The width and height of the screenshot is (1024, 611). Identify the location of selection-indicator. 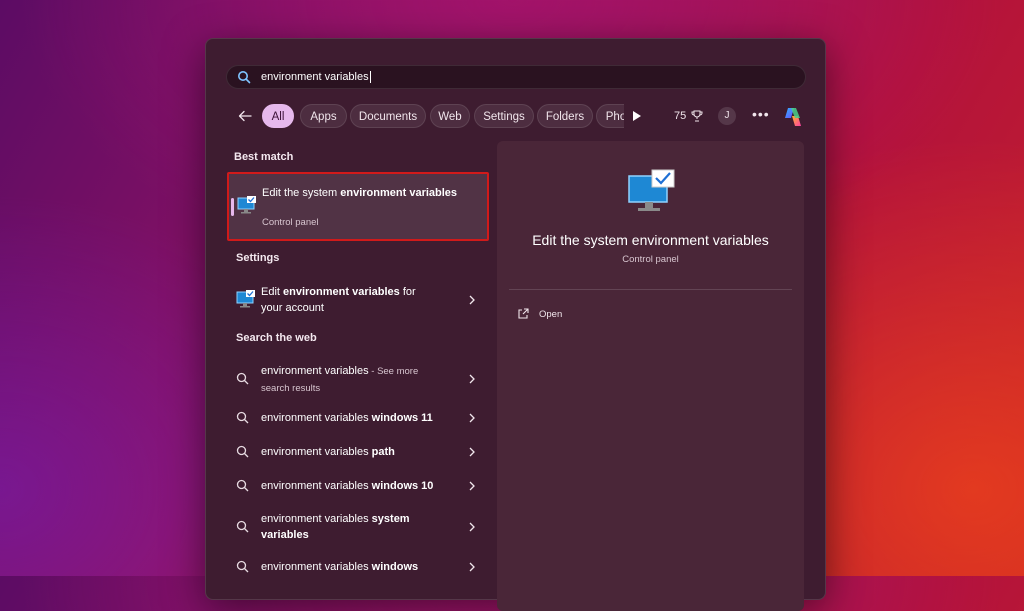
(232, 207).